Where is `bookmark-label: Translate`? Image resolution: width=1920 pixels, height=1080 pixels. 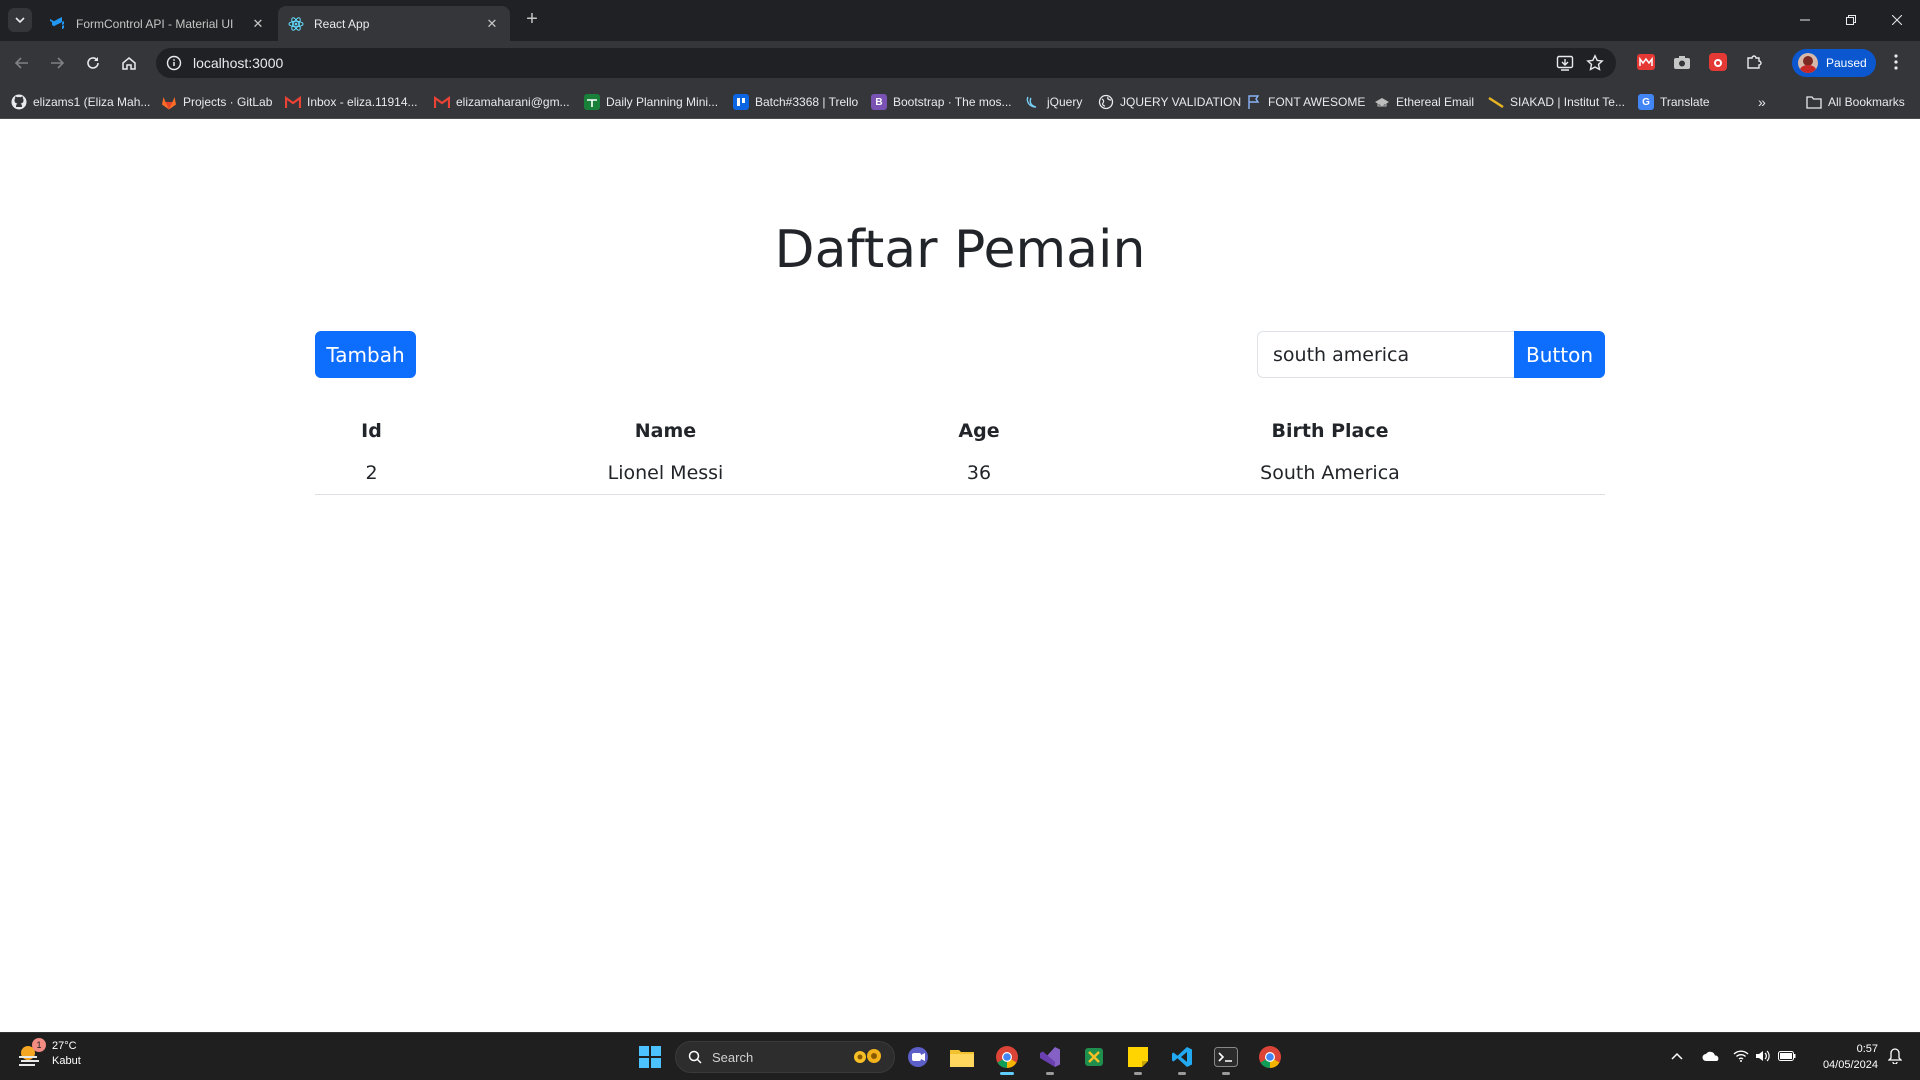 bookmark-label: Translate is located at coordinates (1685, 102).